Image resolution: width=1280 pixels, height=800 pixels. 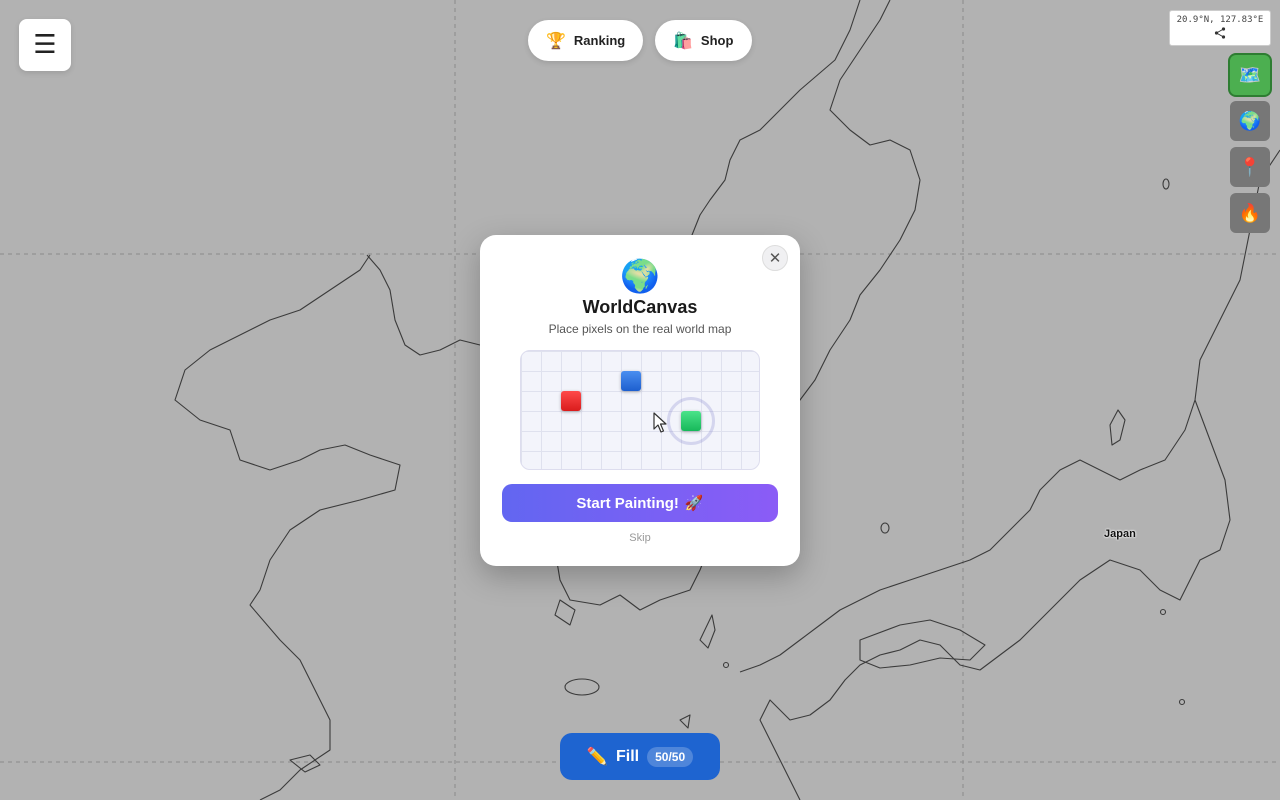 I want to click on pixel-demo-grid, so click(x=640, y=410).